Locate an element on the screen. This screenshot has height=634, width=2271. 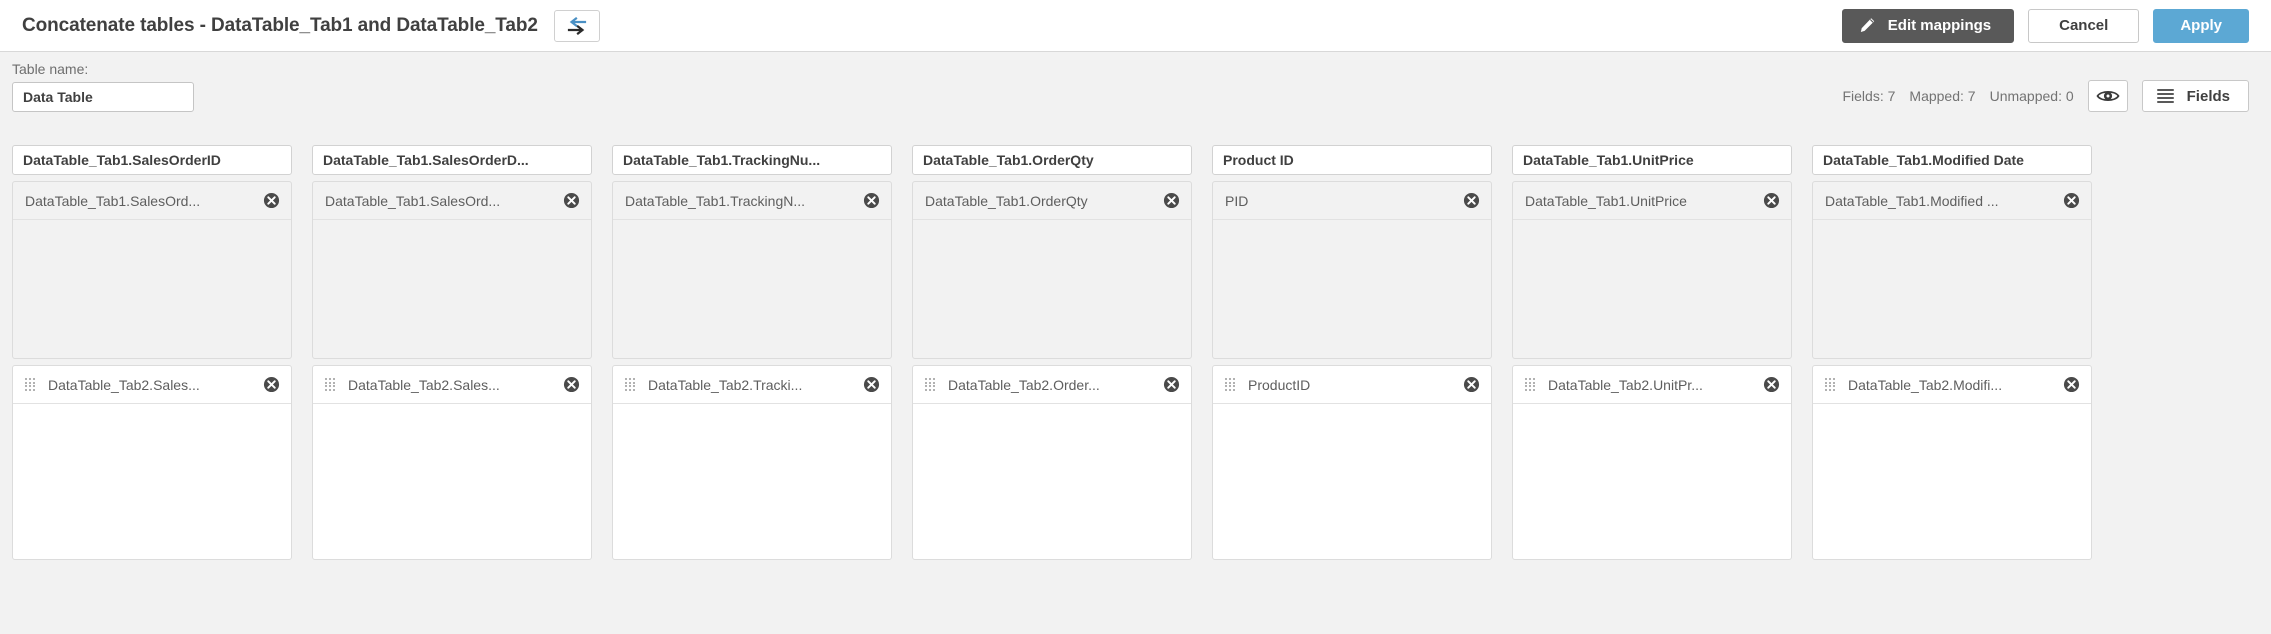
unmapped-count: Unmapped: 0 is located at coordinates (2031, 96).